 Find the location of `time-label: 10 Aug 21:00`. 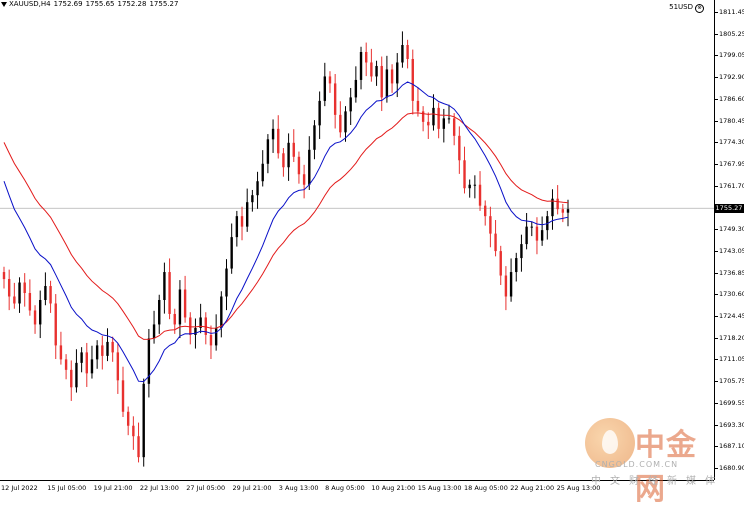

time-label: 10 Aug 21:00 is located at coordinates (393, 488).